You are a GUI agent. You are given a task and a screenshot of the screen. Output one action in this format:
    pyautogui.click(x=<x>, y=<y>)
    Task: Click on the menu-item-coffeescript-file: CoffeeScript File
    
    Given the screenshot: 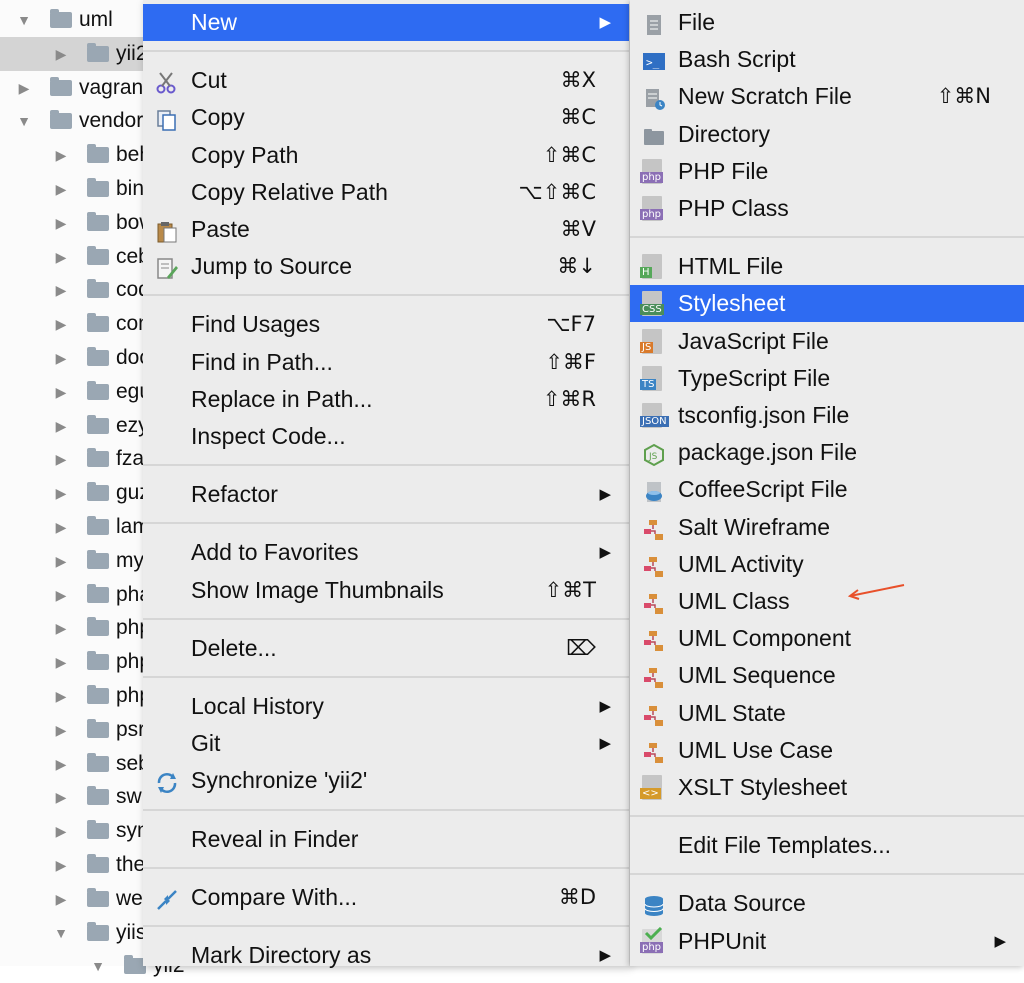 What is the action you would take?
    pyautogui.click(x=827, y=489)
    